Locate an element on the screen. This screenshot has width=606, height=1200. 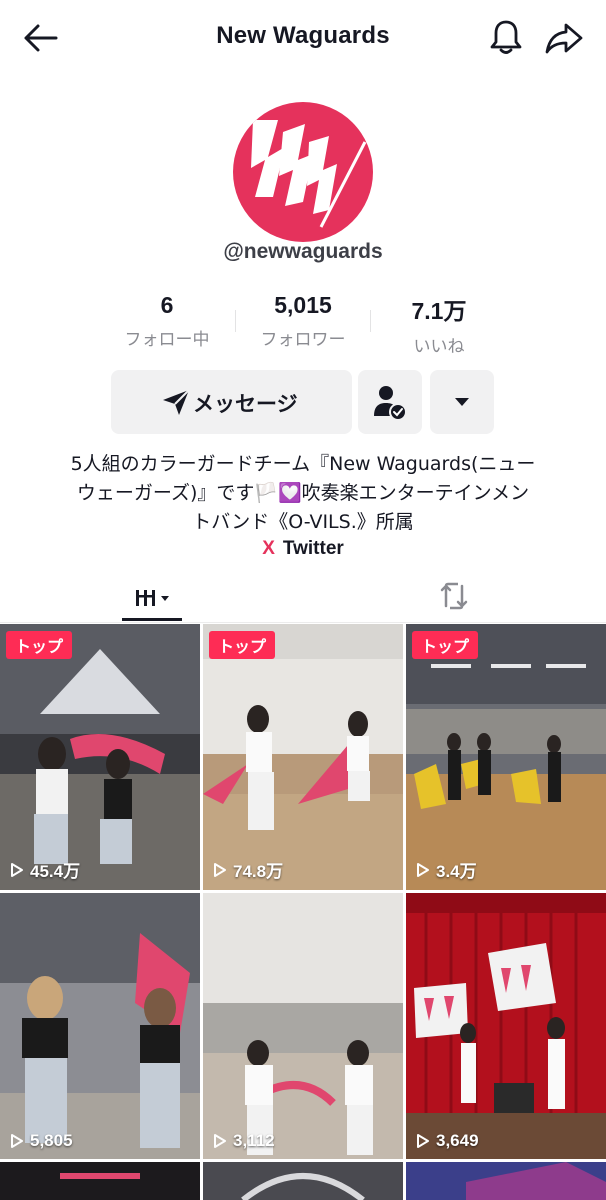
share-icon is located at coordinates (564, 38).